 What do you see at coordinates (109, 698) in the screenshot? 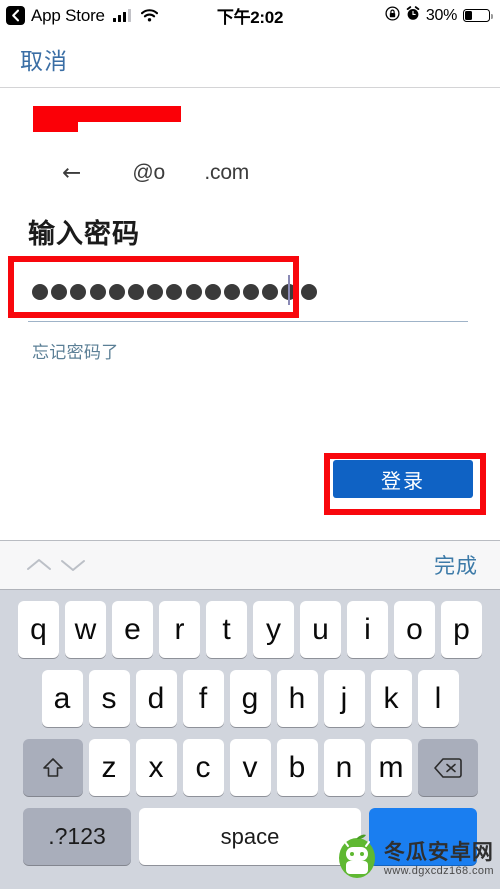
I see `key-s: s` at bounding box center [109, 698].